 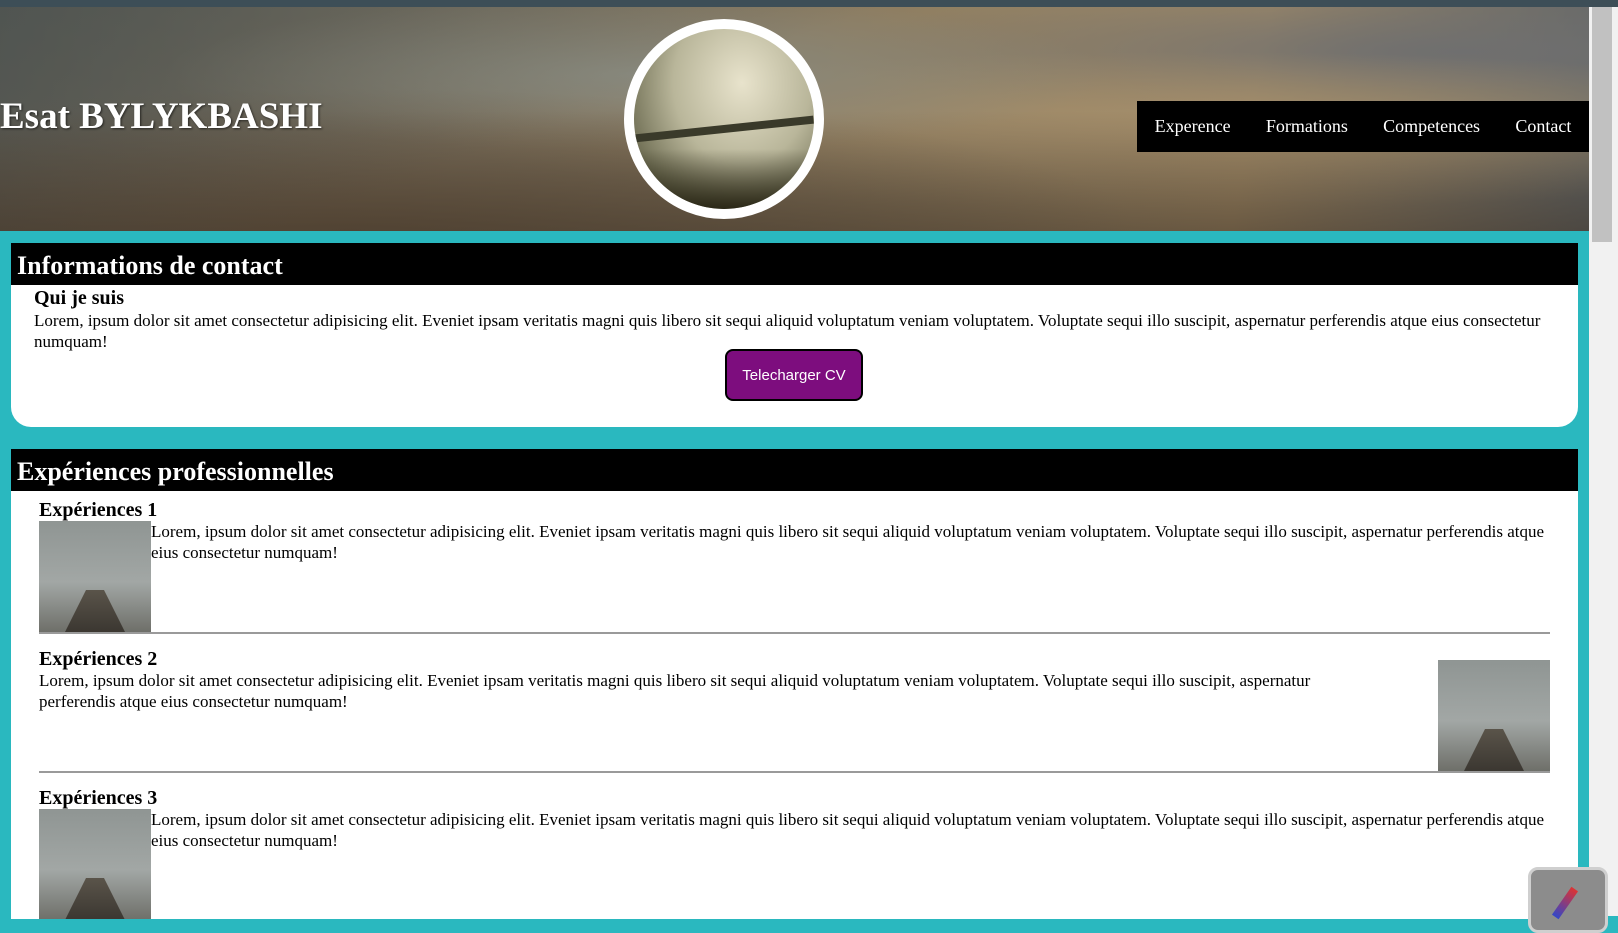 What do you see at coordinates (98, 659) in the screenshot?
I see `experience-title: Expériences 2` at bounding box center [98, 659].